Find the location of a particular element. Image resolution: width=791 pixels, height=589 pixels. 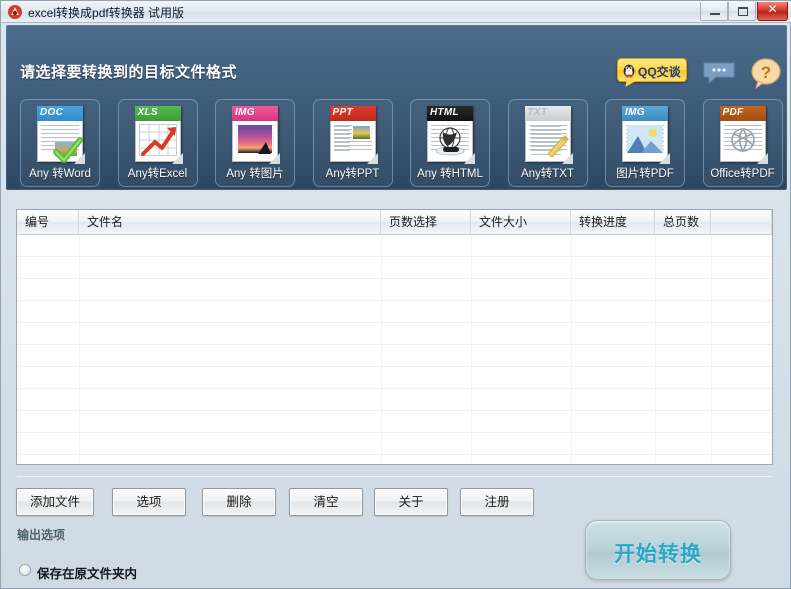

qq-chat-label: QQ交谈 is located at coordinates (659, 72).